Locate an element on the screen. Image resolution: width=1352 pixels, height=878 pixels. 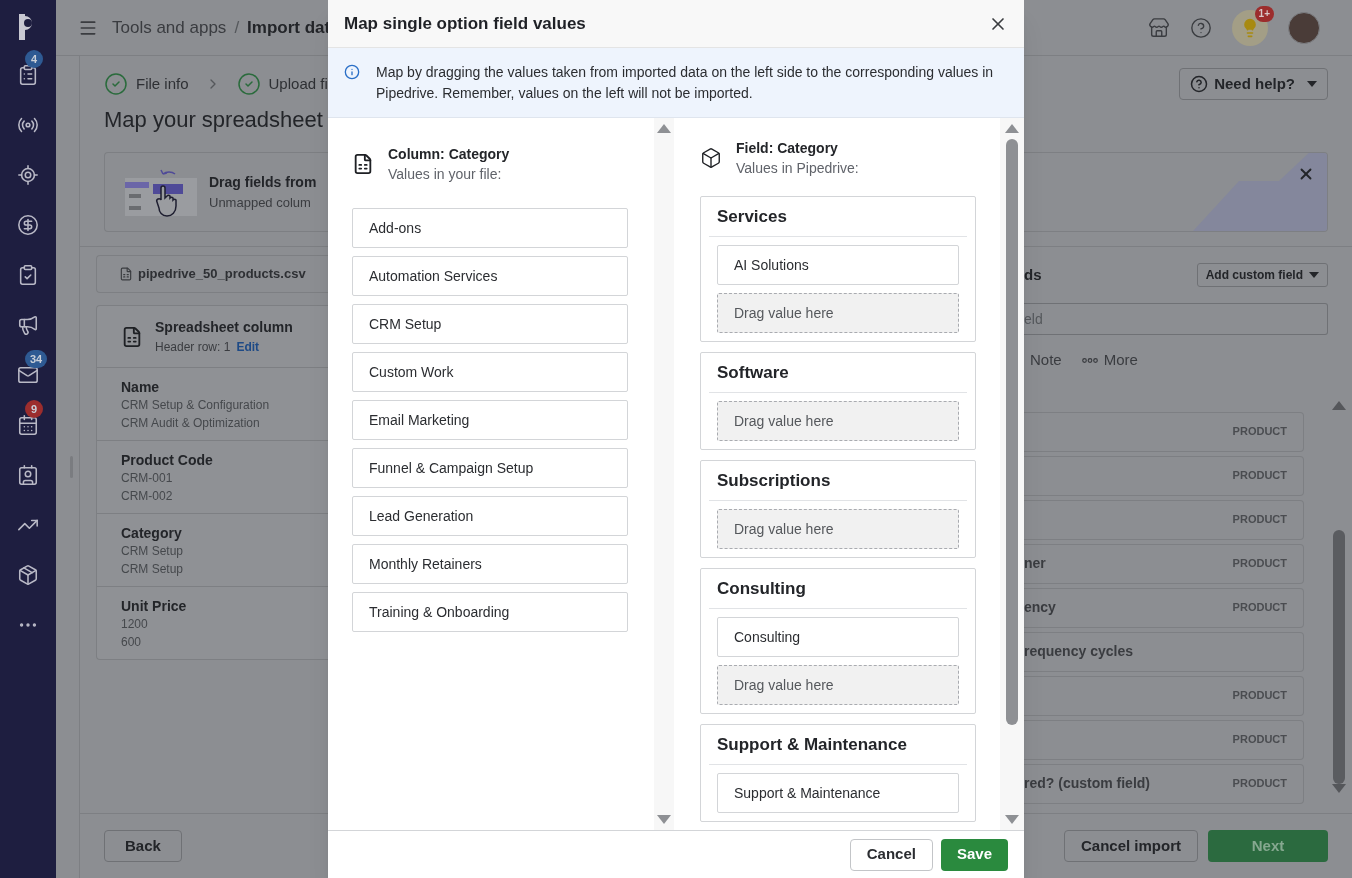
value-chip: Support & Maintenance is located at coordinates (838, 793).